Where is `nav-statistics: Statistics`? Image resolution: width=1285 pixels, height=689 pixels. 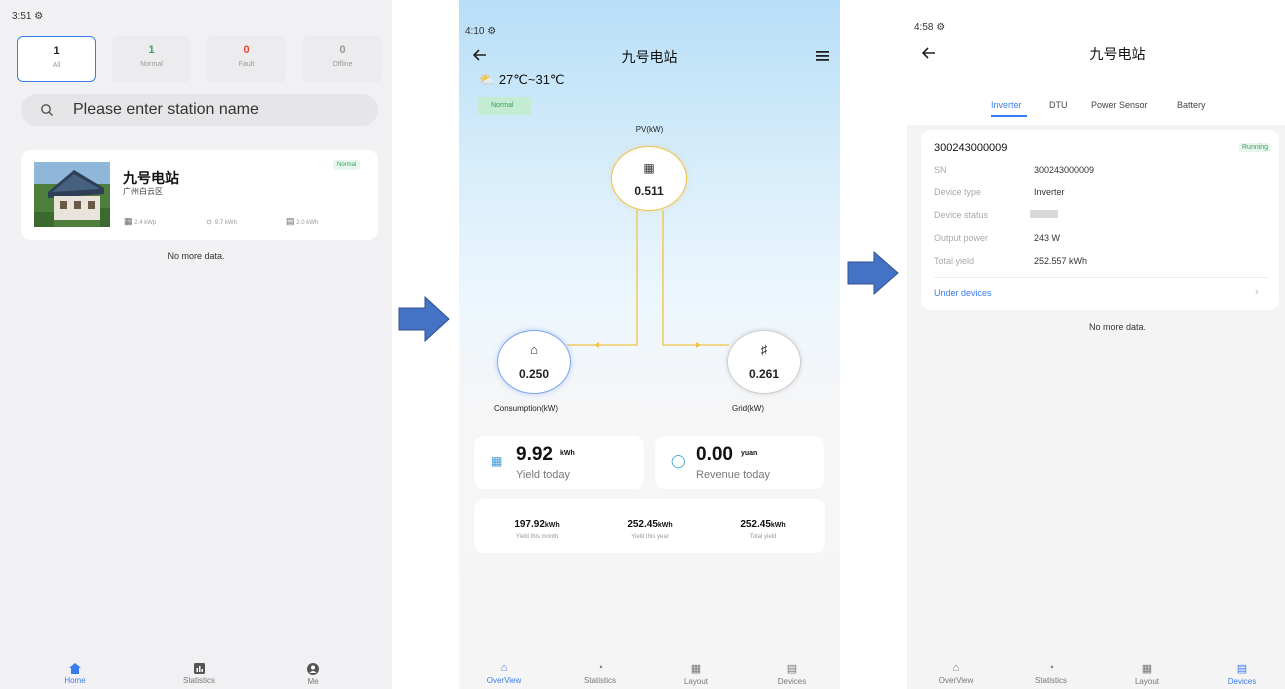 nav-statistics: Statistics is located at coordinates (199, 674).